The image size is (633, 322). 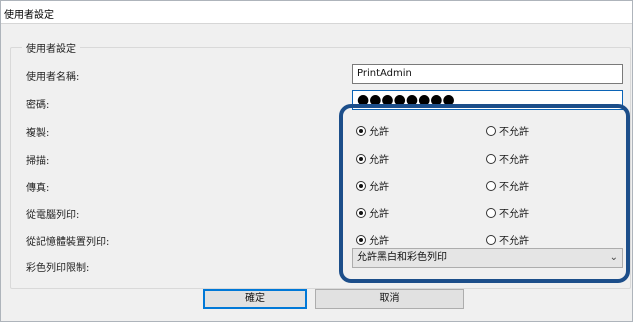 What do you see at coordinates (53, 77) in the screenshot?
I see `username-label: 使用者名稱:` at bounding box center [53, 77].